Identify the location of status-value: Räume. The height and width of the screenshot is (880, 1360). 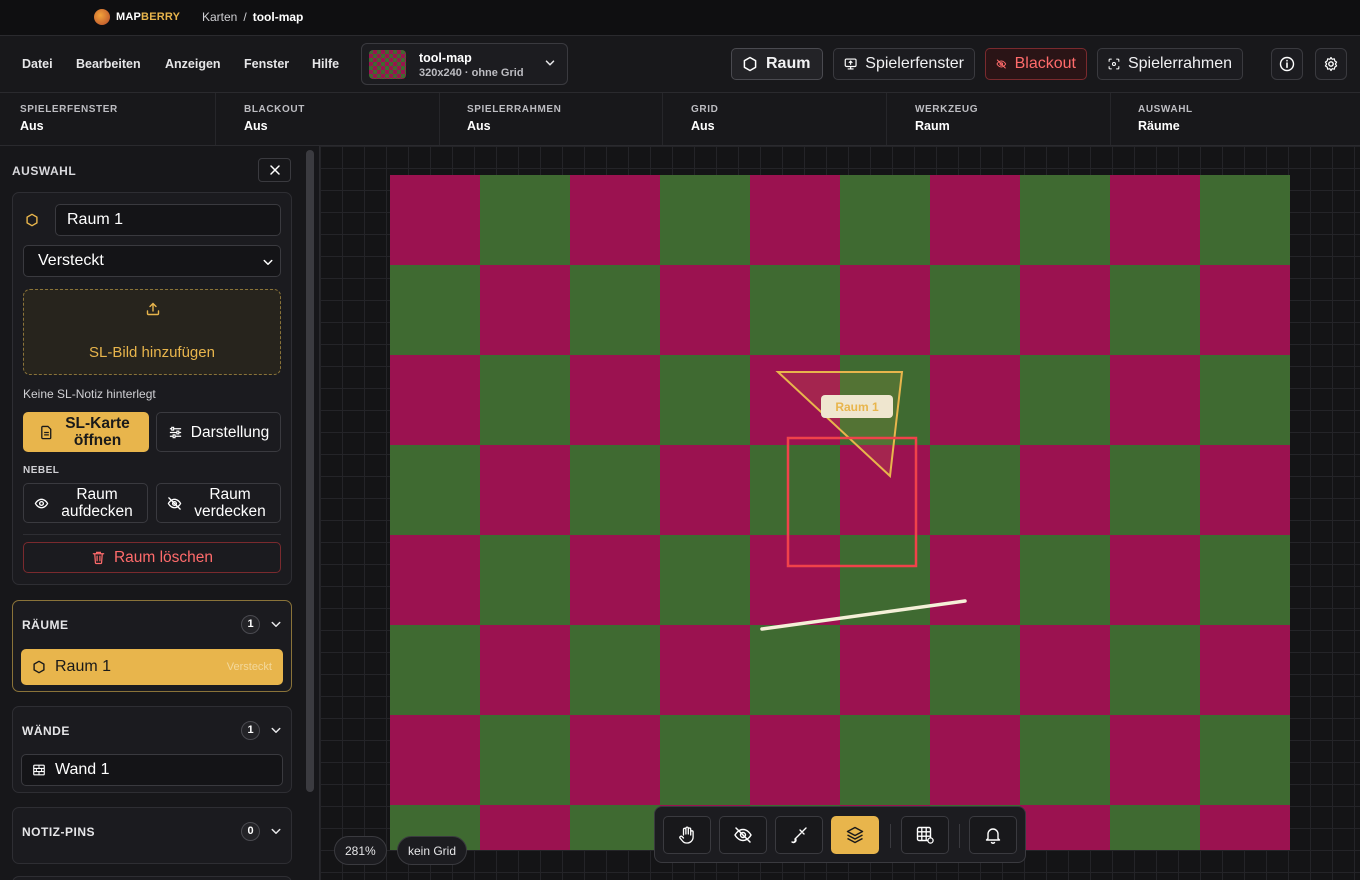
(1159, 126).